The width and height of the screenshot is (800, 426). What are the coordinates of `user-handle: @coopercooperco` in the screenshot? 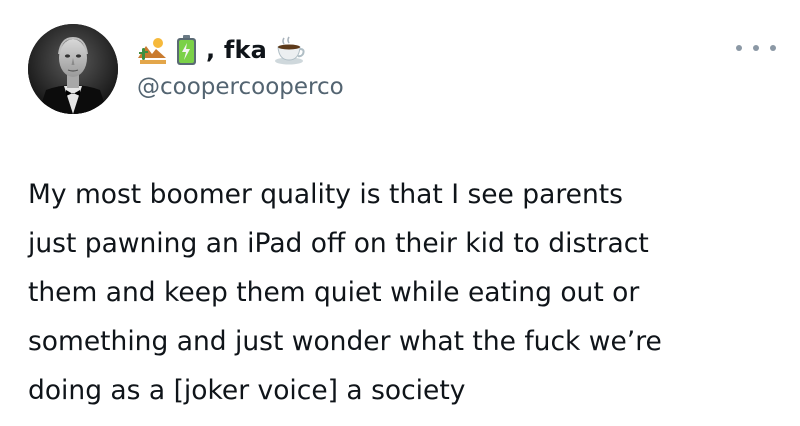 It's located at (240, 87).